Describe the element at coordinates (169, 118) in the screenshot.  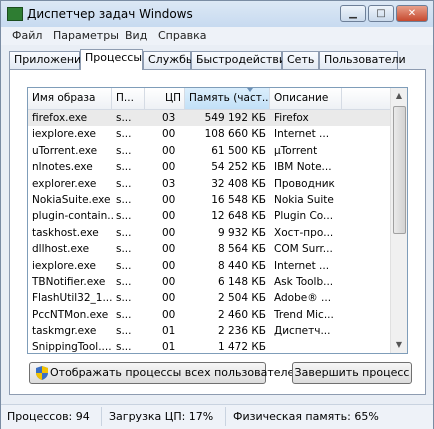
I see `cell-cpu: 03` at that location.